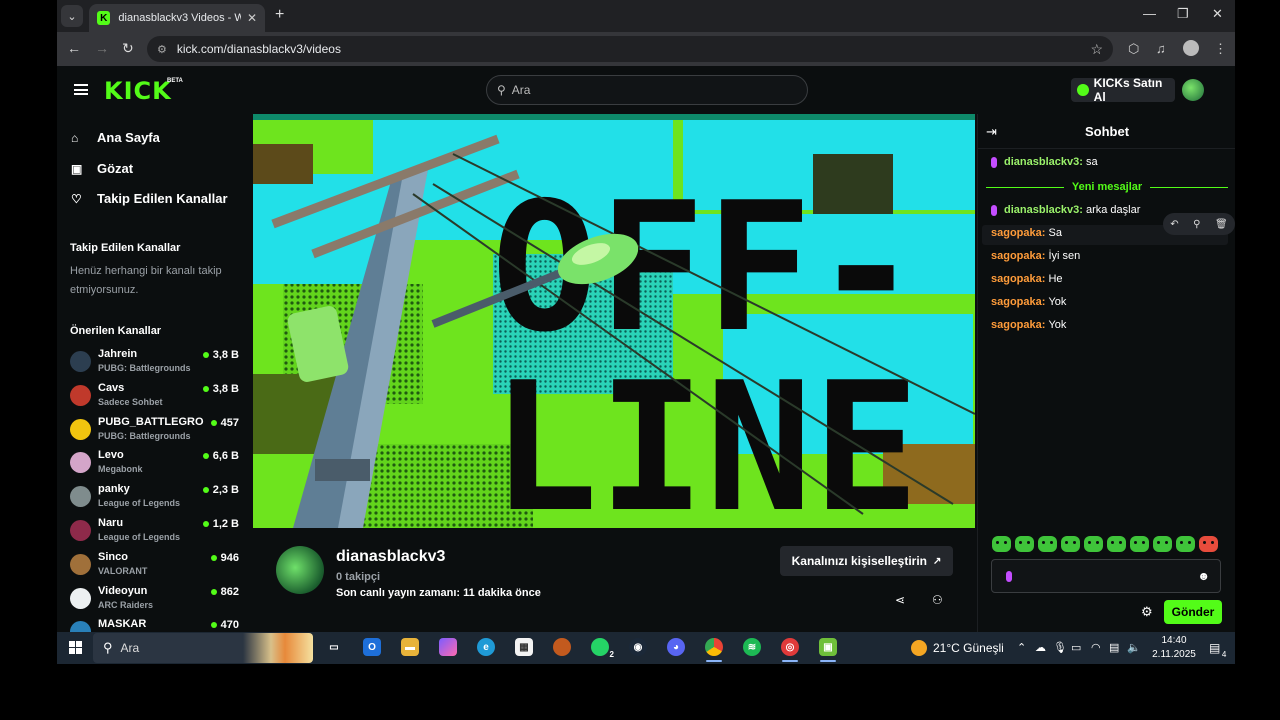  I want to click on steam-icon: ◉, so click(638, 647).